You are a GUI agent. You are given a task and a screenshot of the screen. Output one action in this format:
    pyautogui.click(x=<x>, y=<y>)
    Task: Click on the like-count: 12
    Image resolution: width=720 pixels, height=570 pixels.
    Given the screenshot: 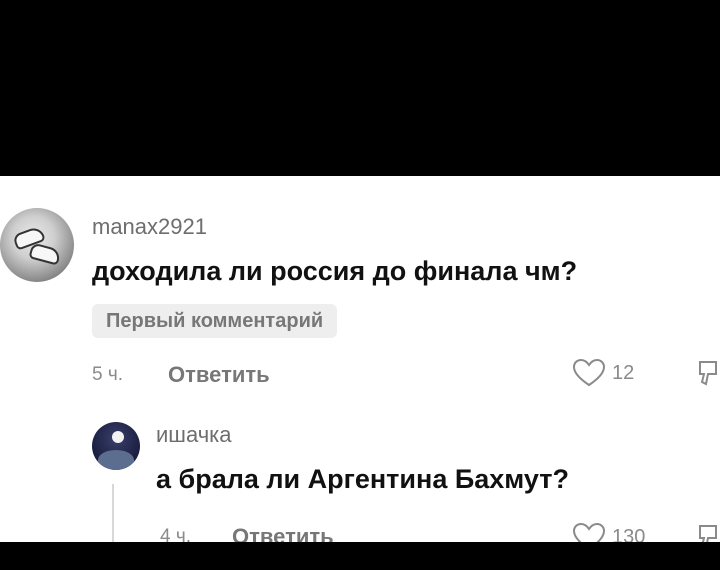 What is the action you would take?
    pyautogui.click(x=623, y=372)
    